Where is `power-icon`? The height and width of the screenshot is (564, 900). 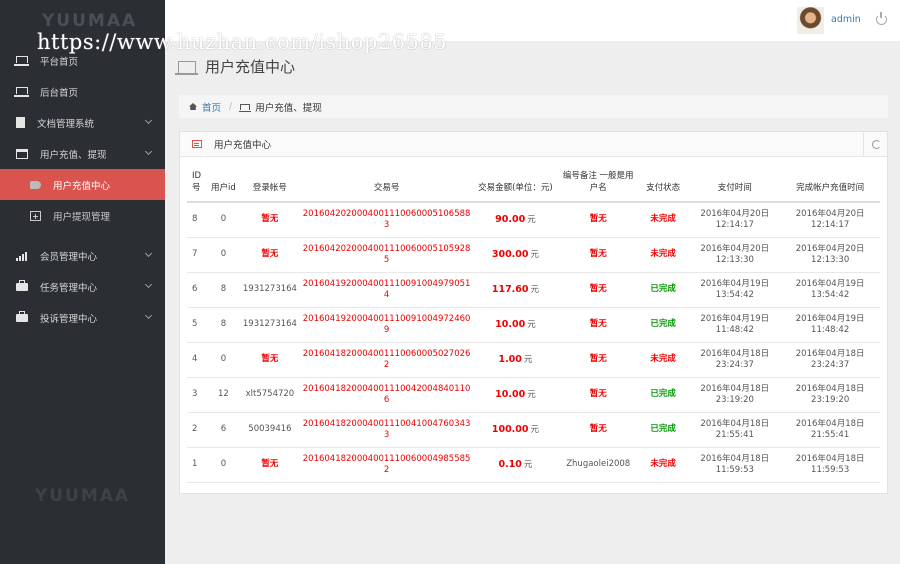
power-icon is located at coordinates (881, 18).